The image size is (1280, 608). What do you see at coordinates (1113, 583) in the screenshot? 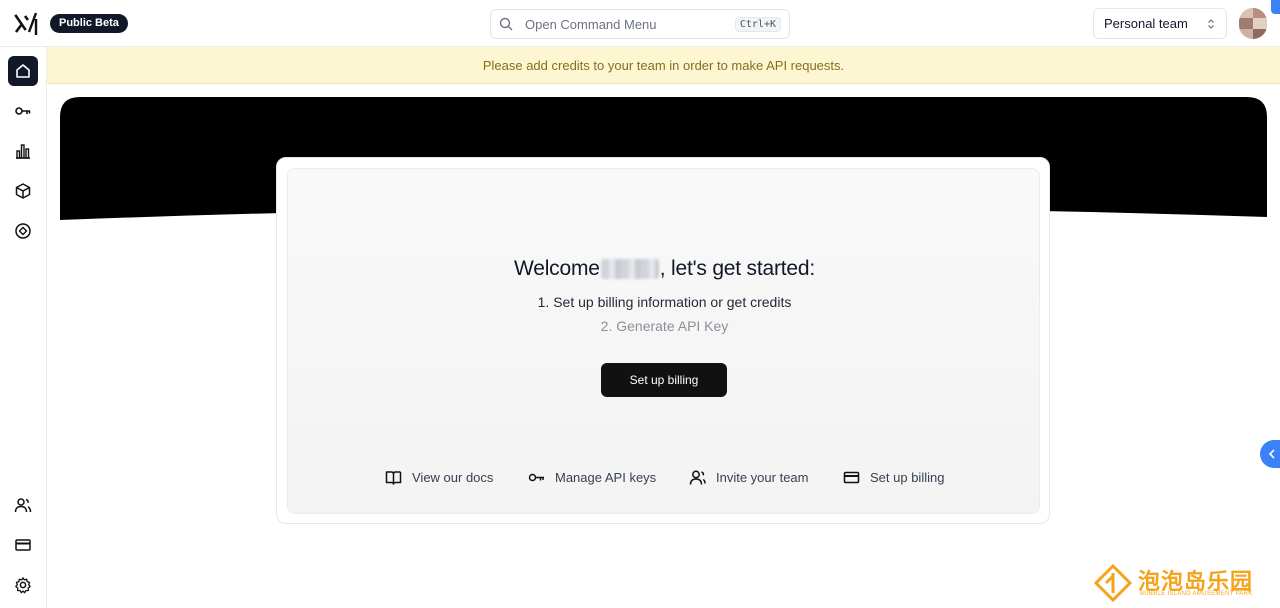
I see `watermark-diamond-icon` at bounding box center [1113, 583].